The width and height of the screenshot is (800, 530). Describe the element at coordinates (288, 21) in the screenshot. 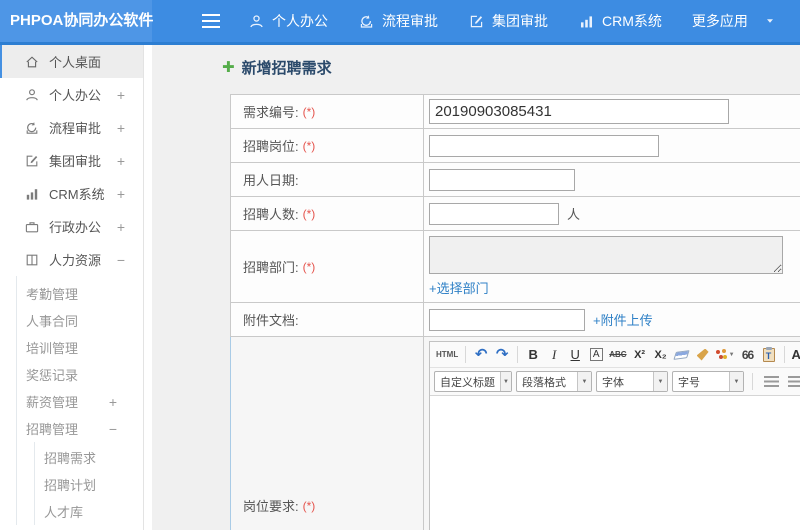

I see `topnav-personal-office: 个人办公` at that location.